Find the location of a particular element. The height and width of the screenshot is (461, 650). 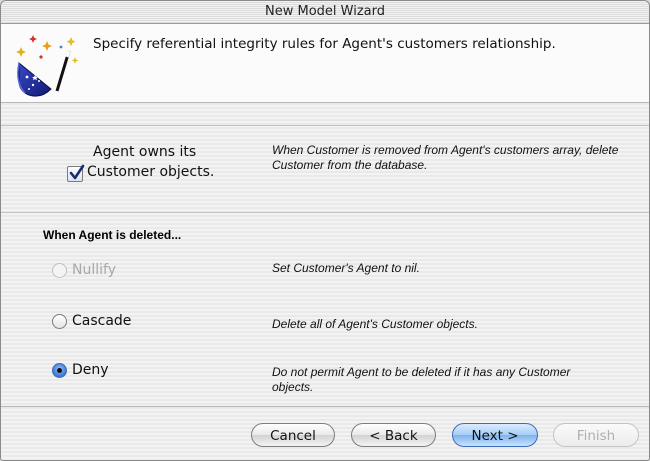

radio-deny-label: Deny is located at coordinates (90, 370).